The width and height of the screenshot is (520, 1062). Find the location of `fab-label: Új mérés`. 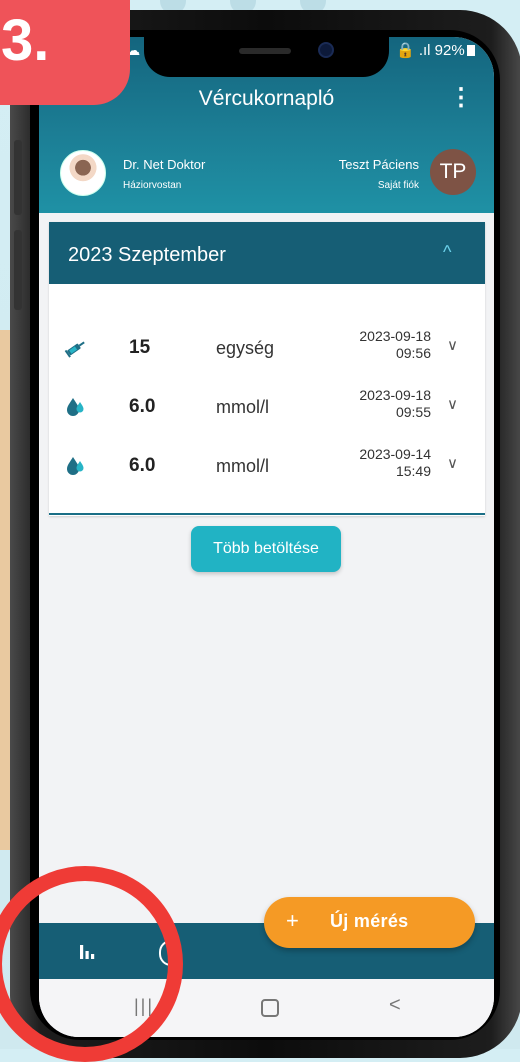

fab-label: Új mérés is located at coordinates (369, 921).